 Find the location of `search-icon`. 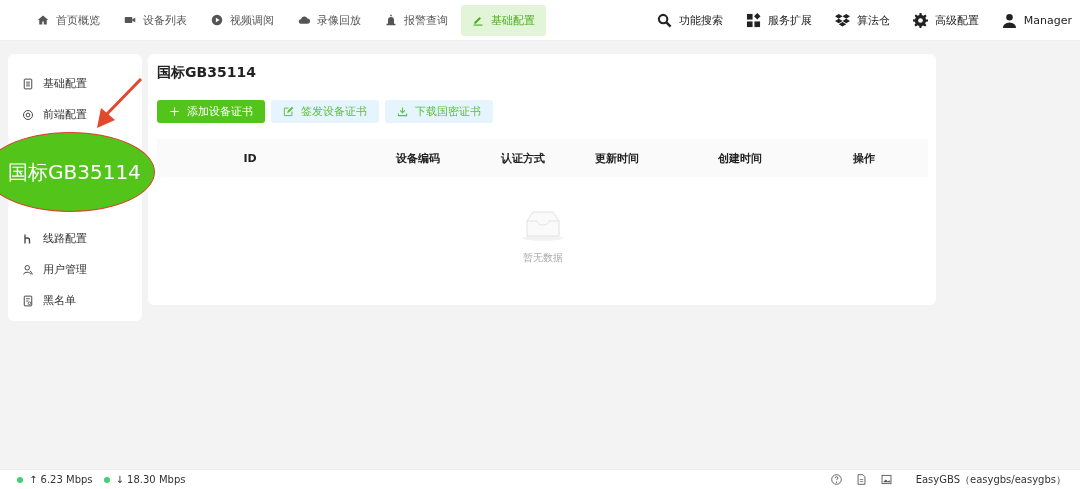

search-icon is located at coordinates (664, 20).